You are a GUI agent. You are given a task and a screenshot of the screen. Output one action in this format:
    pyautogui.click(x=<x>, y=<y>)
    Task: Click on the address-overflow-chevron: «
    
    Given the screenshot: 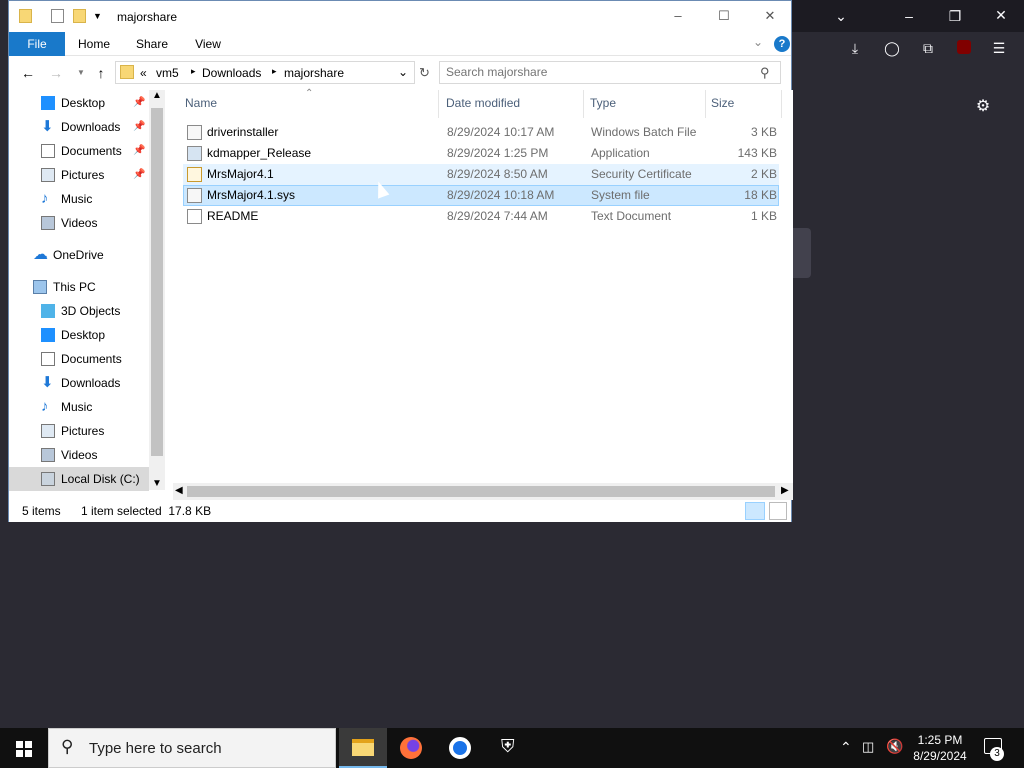 What is the action you would take?
    pyautogui.click(x=143, y=73)
    